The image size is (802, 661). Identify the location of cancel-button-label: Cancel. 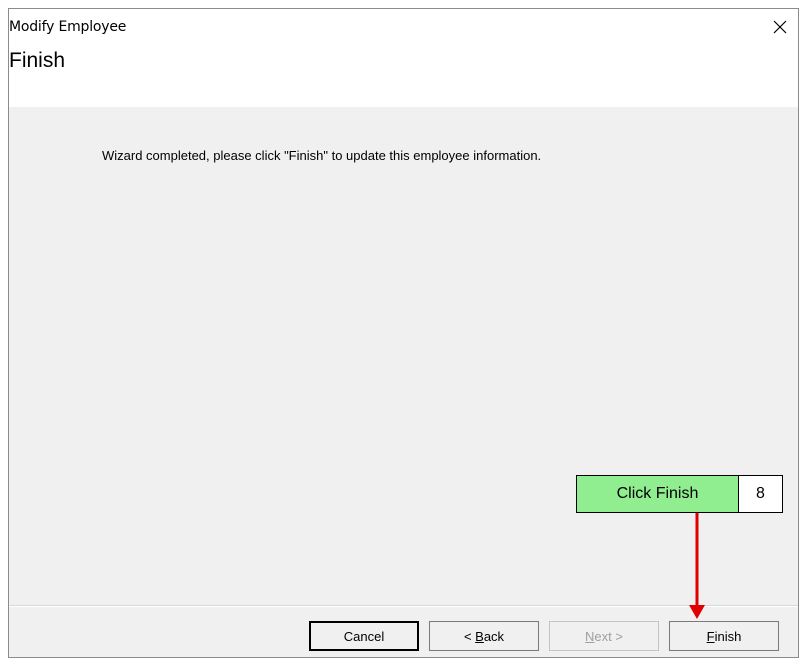
(364, 636).